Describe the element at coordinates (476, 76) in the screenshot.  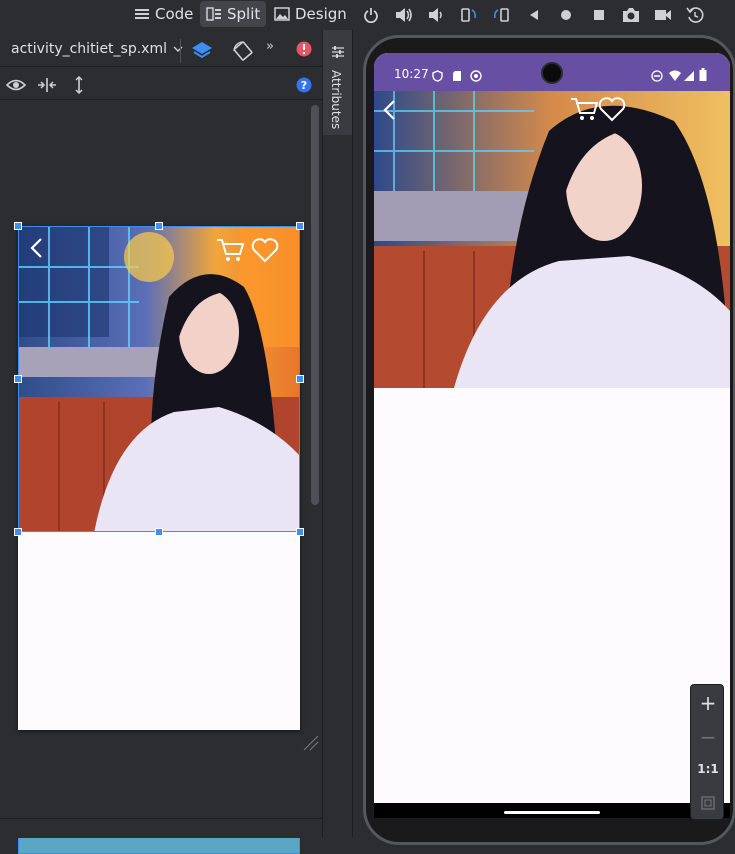
I see `app-notification-icon` at that location.